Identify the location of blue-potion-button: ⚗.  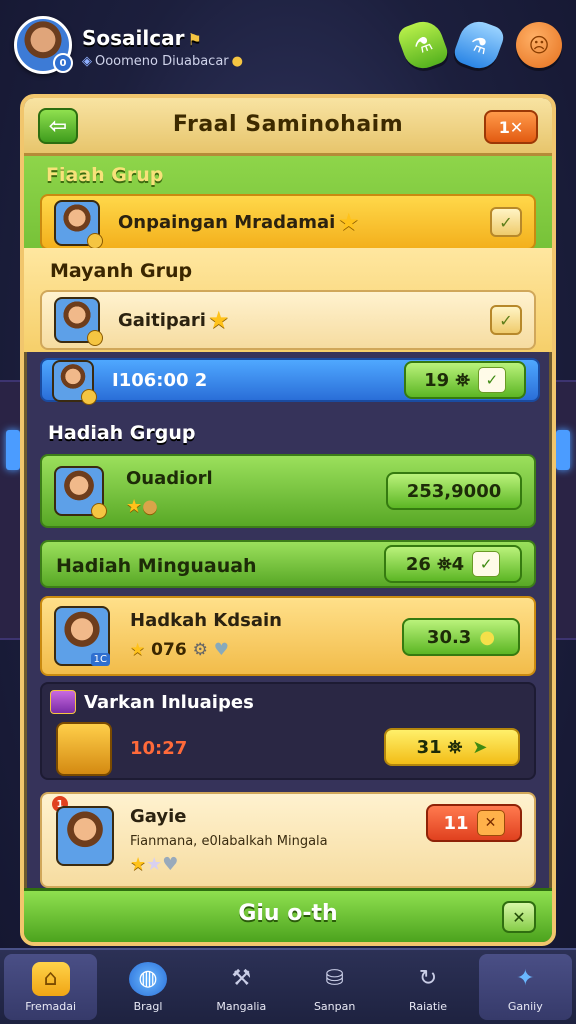
(479, 45).